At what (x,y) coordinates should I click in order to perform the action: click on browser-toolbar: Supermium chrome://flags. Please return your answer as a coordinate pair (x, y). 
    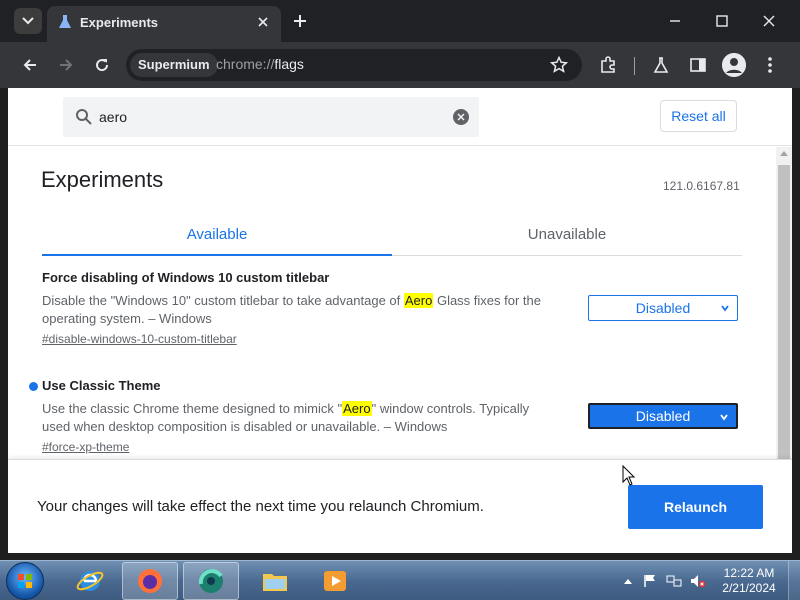
    Looking at the image, I should click on (400, 65).